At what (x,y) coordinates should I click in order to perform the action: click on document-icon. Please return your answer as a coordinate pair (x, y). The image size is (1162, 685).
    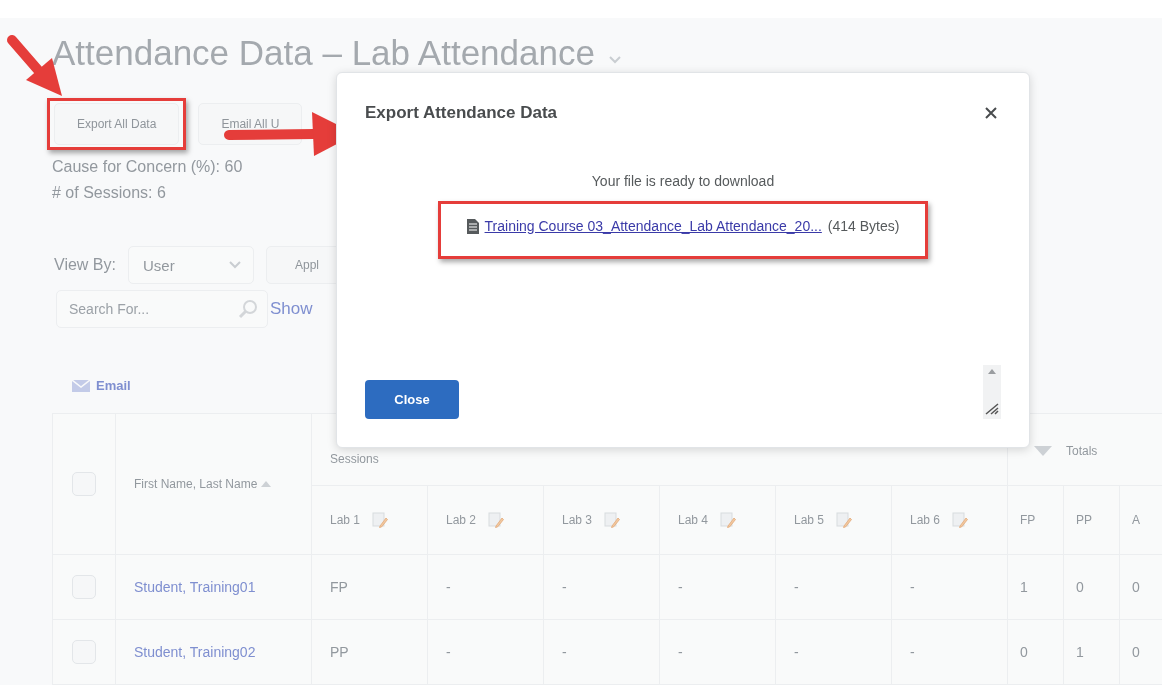
    Looking at the image, I should click on (472, 226).